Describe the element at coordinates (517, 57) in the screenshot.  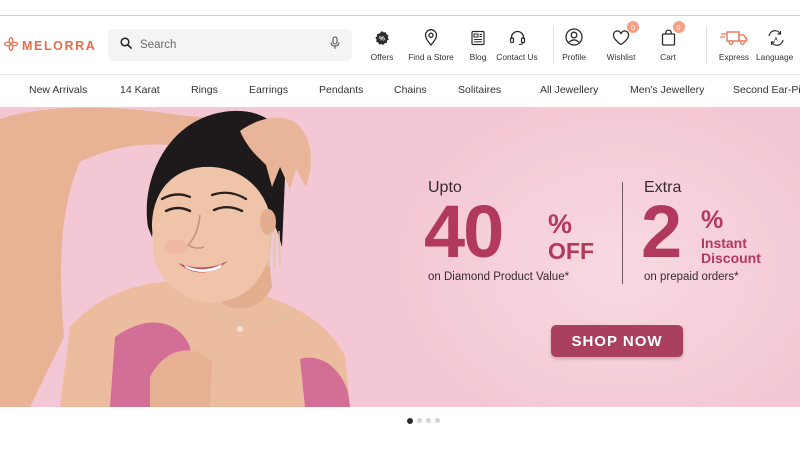
I see `contact-label: Contact Us` at that location.